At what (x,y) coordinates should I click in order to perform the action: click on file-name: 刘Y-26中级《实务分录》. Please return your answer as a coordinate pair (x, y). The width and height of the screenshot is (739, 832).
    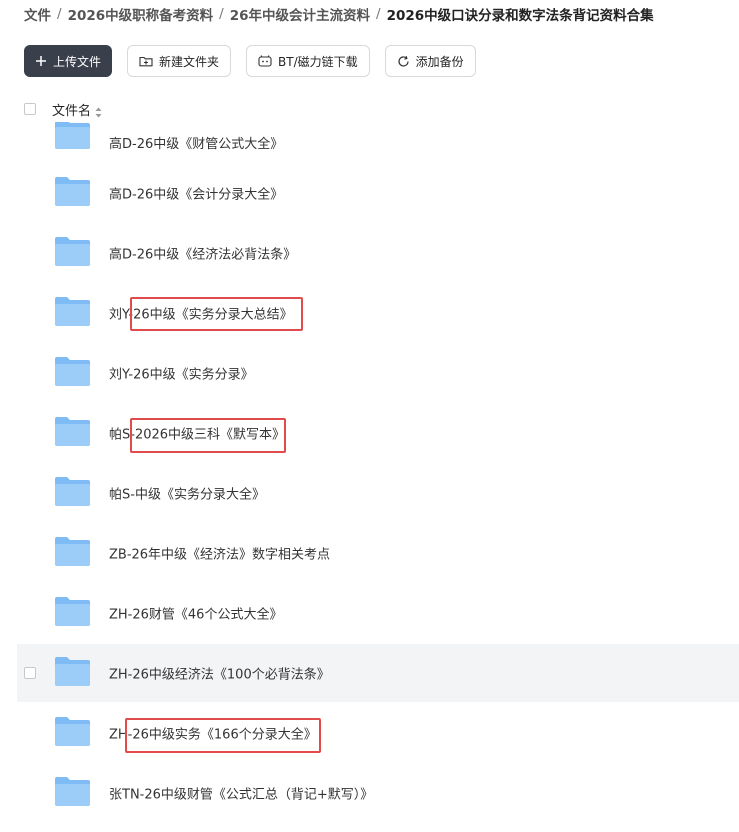
    Looking at the image, I should click on (181, 375).